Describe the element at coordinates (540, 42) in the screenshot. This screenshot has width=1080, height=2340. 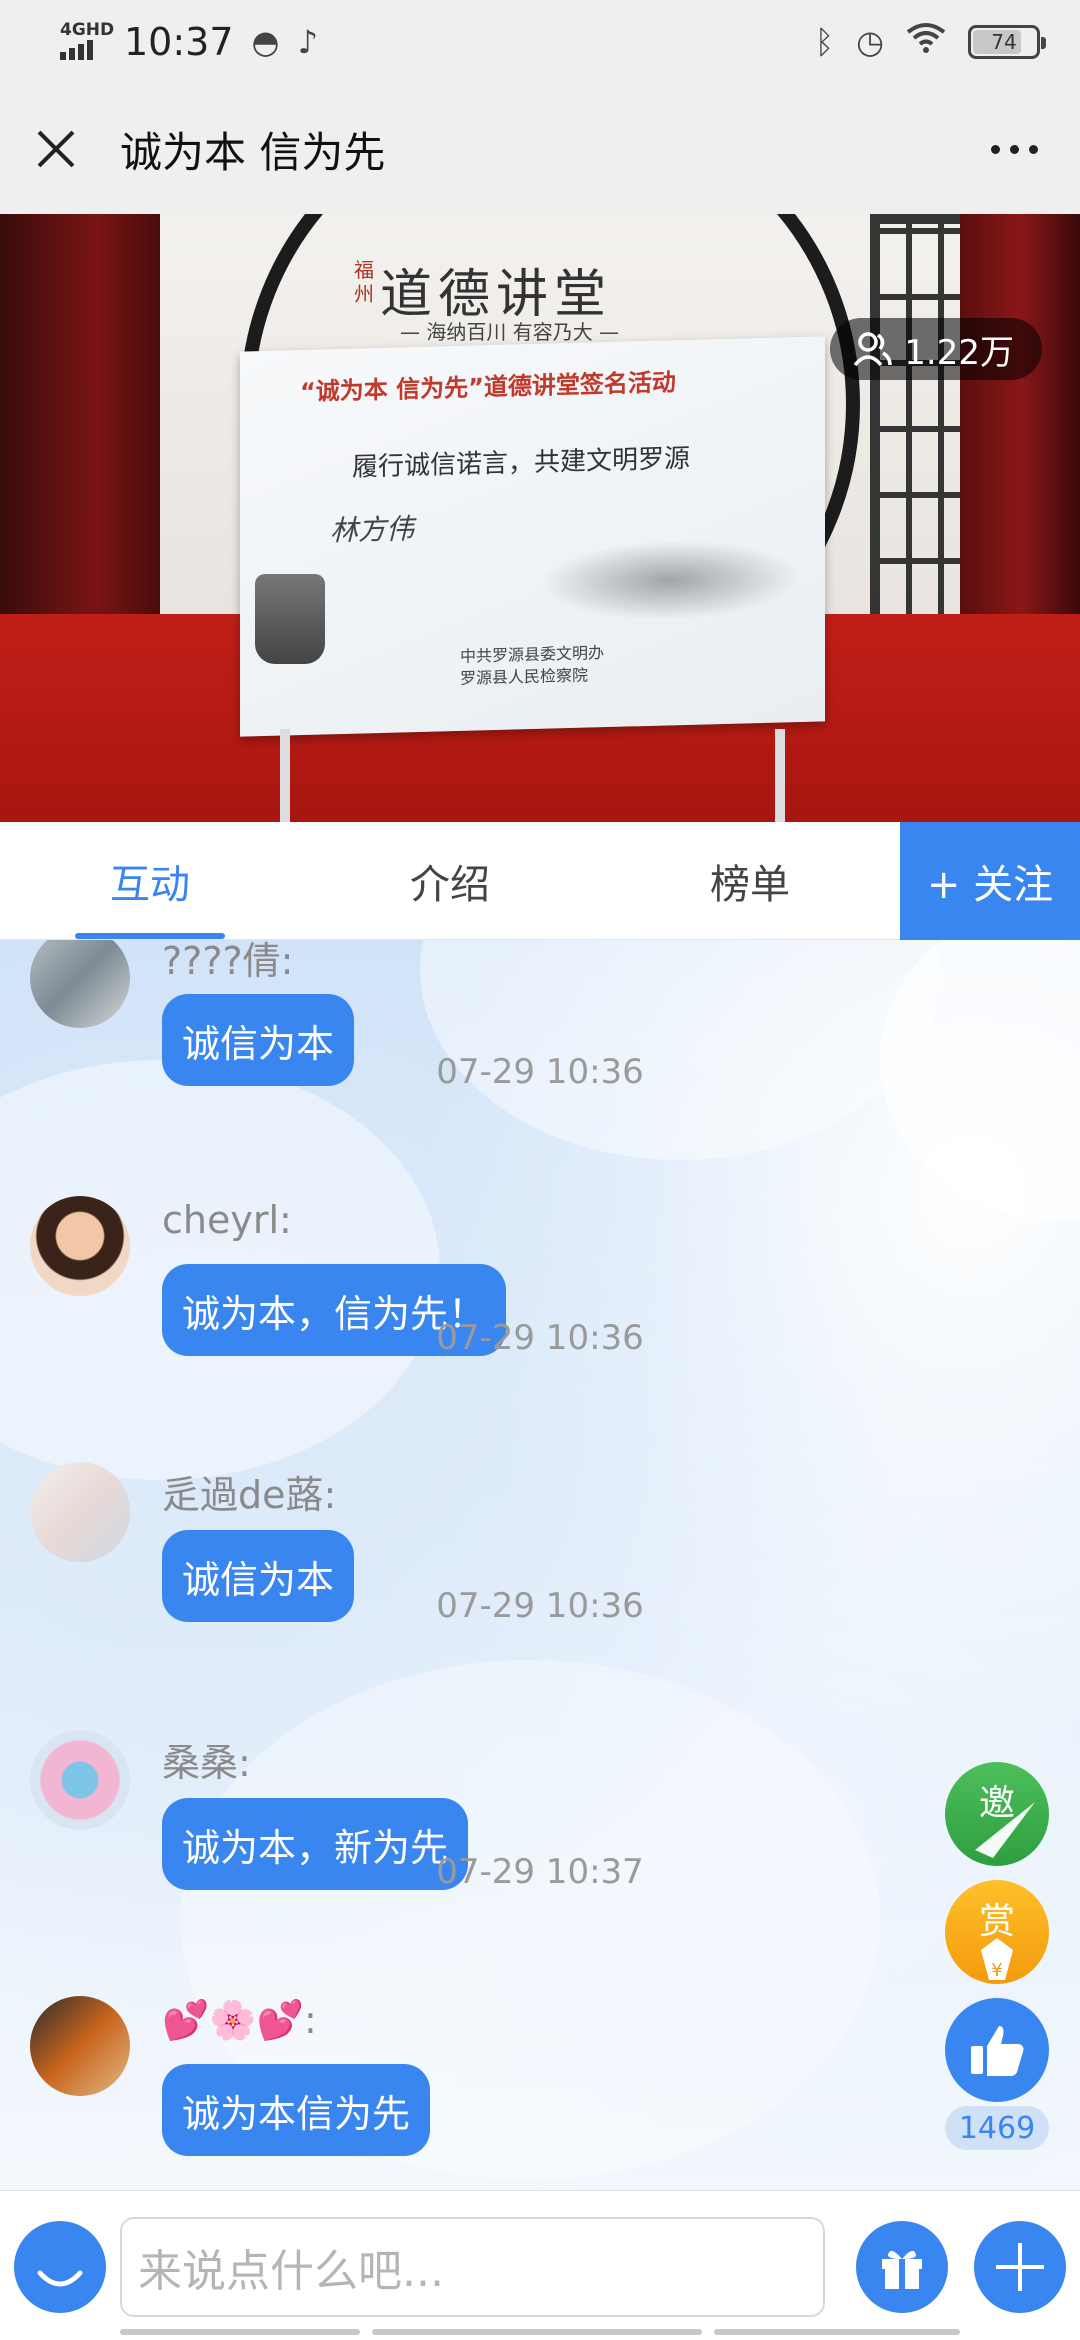
I see `status-bar: 4GHD 10:37 ◓ ♪ ᛒ ◷ 74` at that location.